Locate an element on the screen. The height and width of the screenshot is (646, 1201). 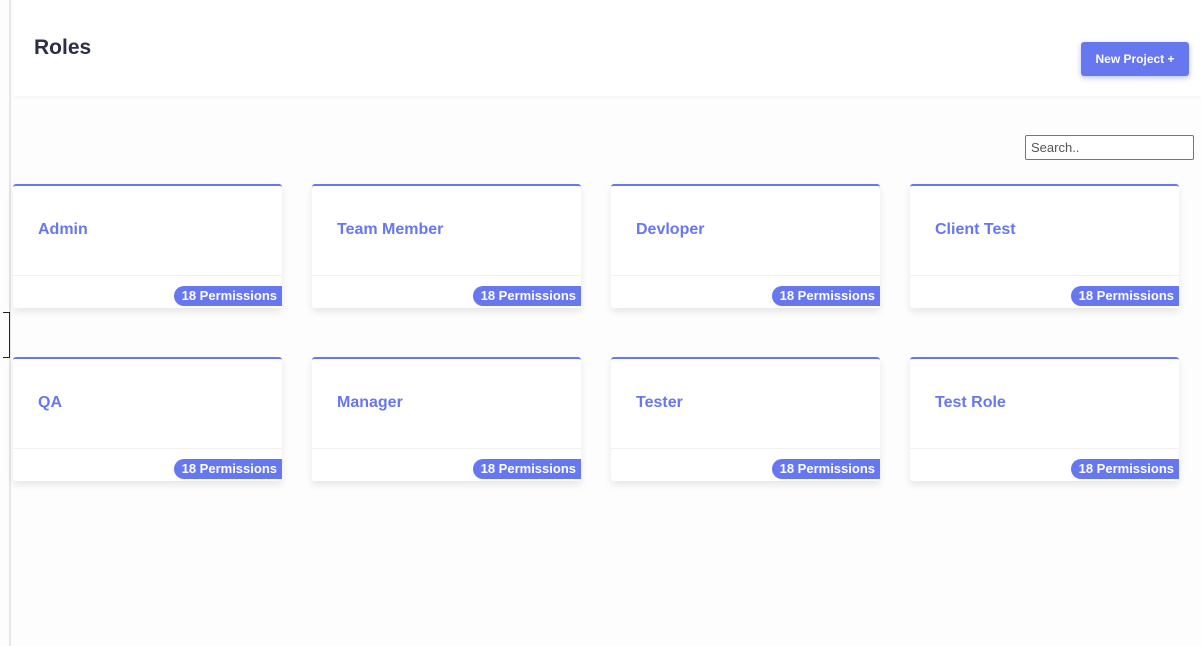
role-card-manager: Manager 18 Permissions is located at coordinates (446, 419).